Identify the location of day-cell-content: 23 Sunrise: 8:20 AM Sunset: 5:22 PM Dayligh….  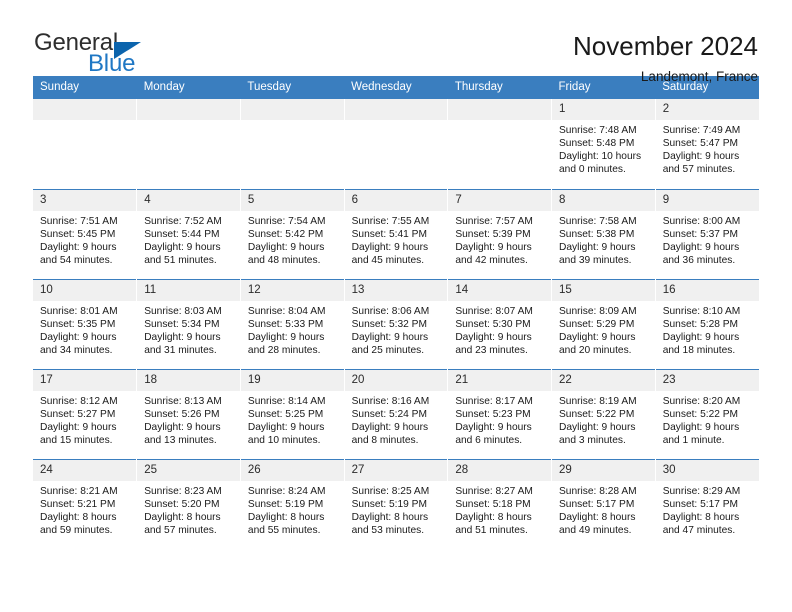
(707, 414).